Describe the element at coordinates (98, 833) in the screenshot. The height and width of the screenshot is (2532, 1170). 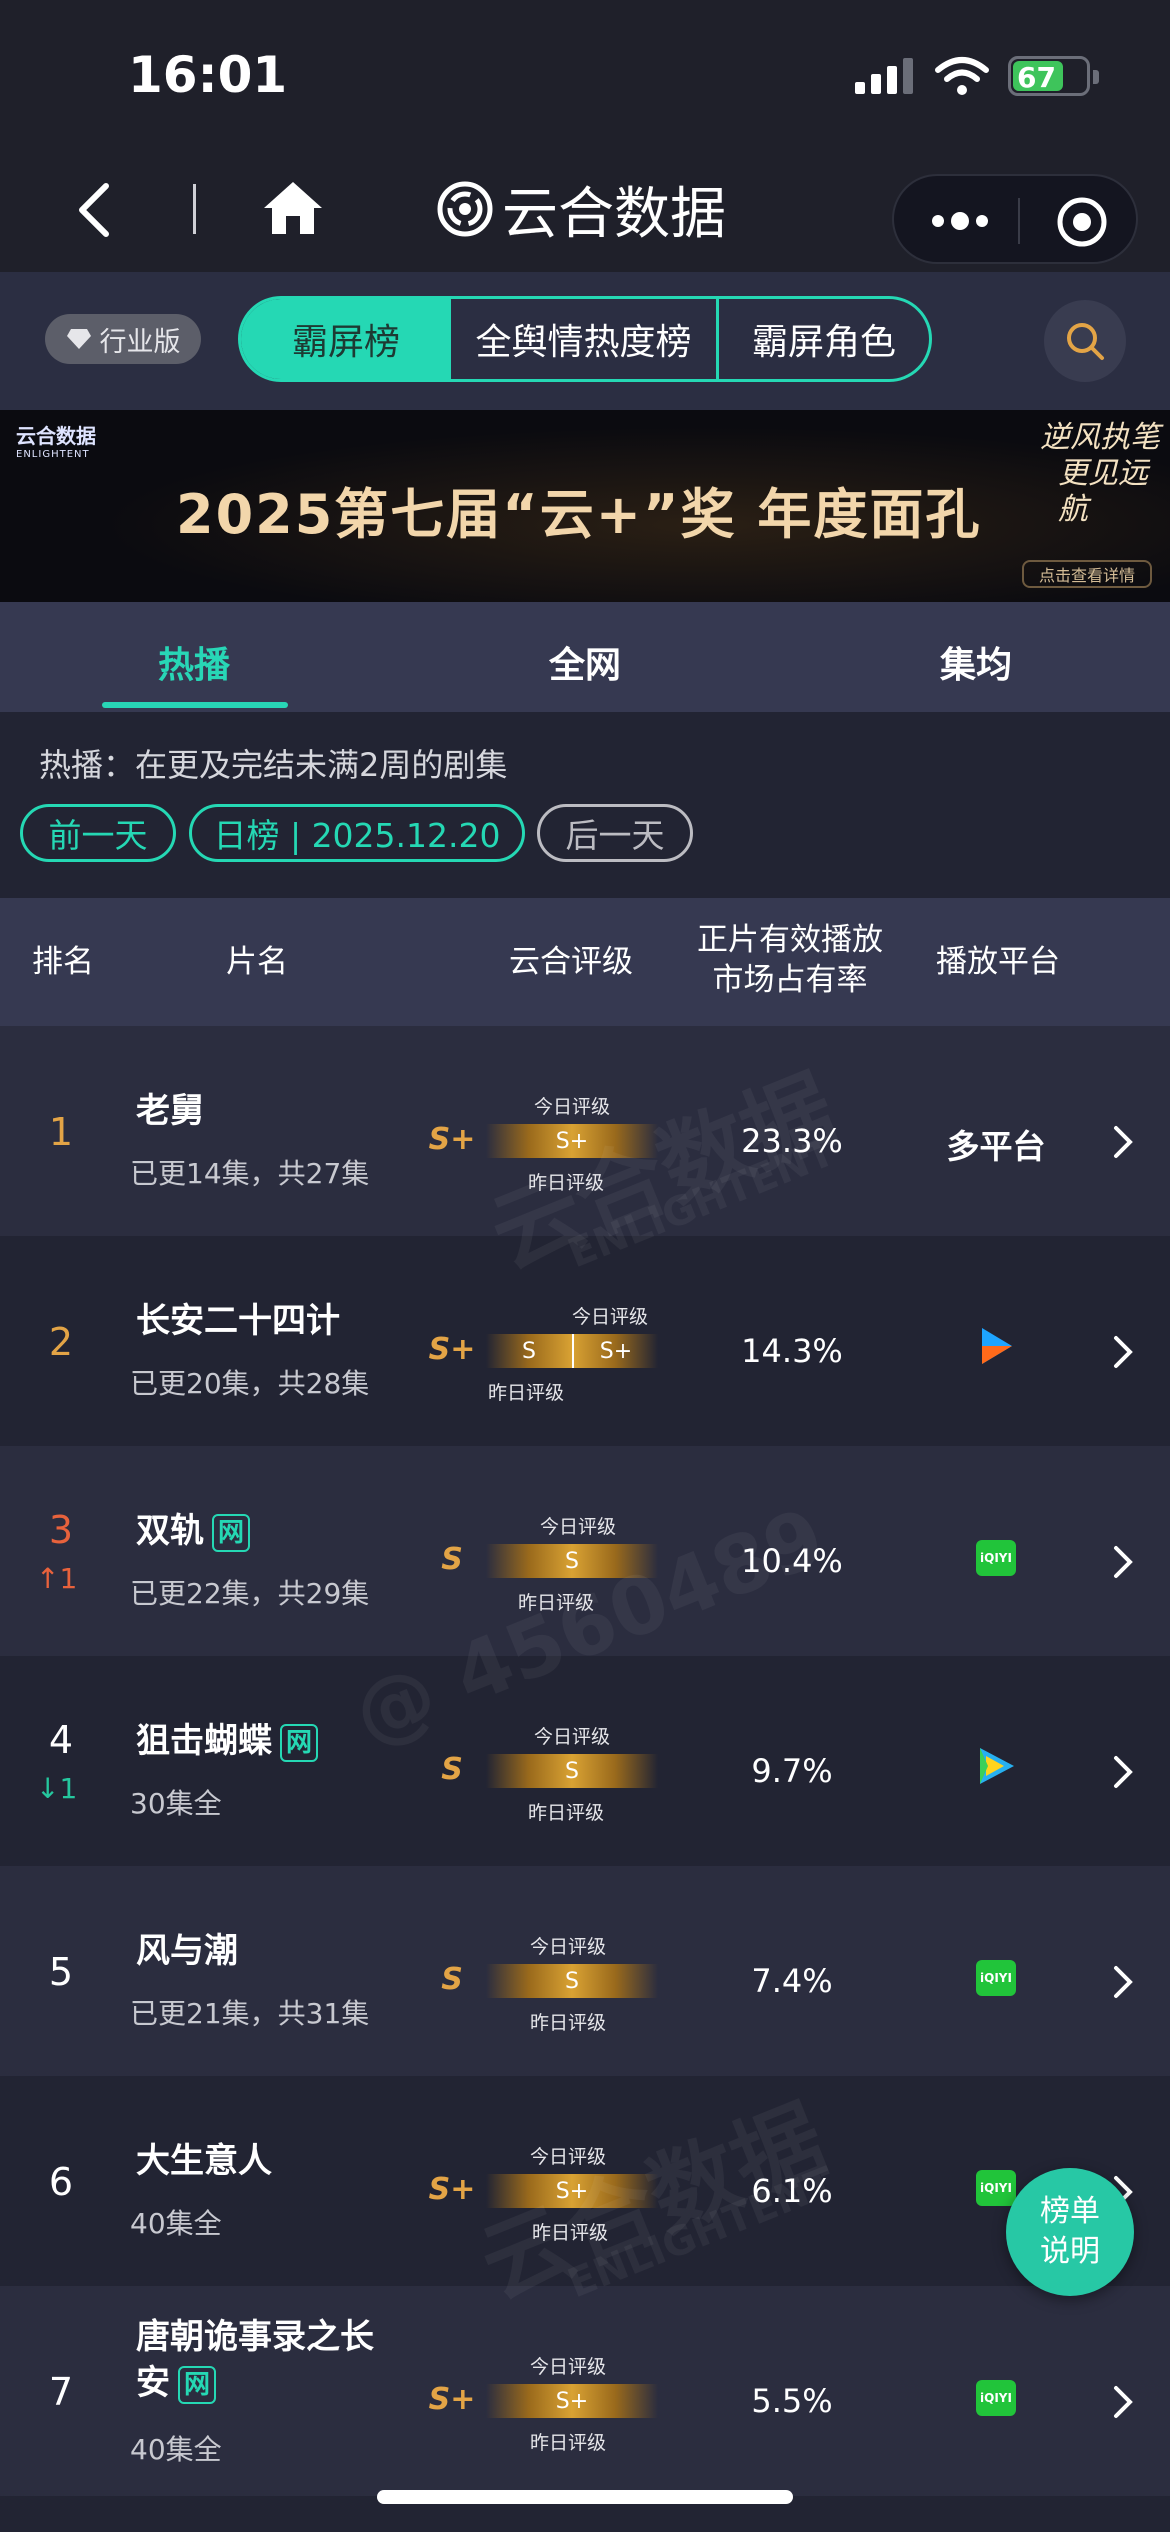
I see `prev-day-button: 前一天` at that location.